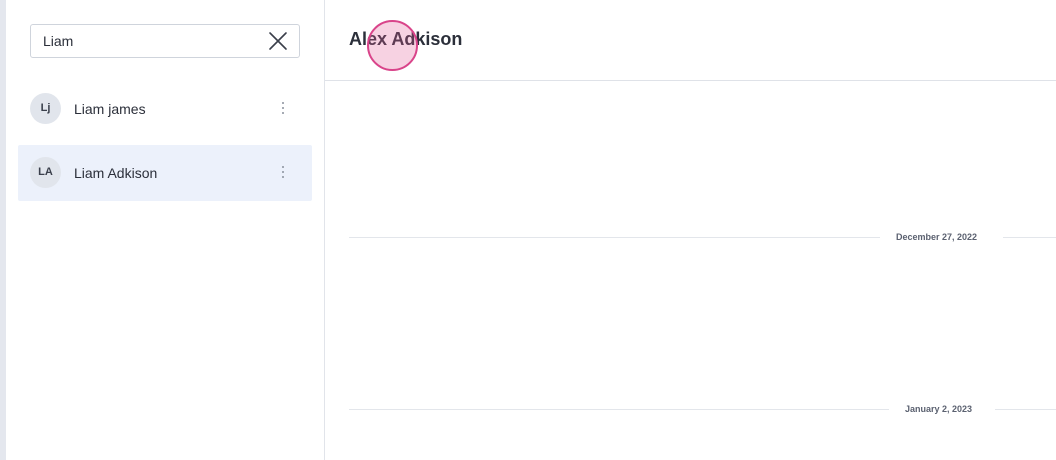 This screenshot has height=460, width=1056. Describe the element at coordinates (45, 108) in the screenshot. I see `avatar: Lj` at that location.